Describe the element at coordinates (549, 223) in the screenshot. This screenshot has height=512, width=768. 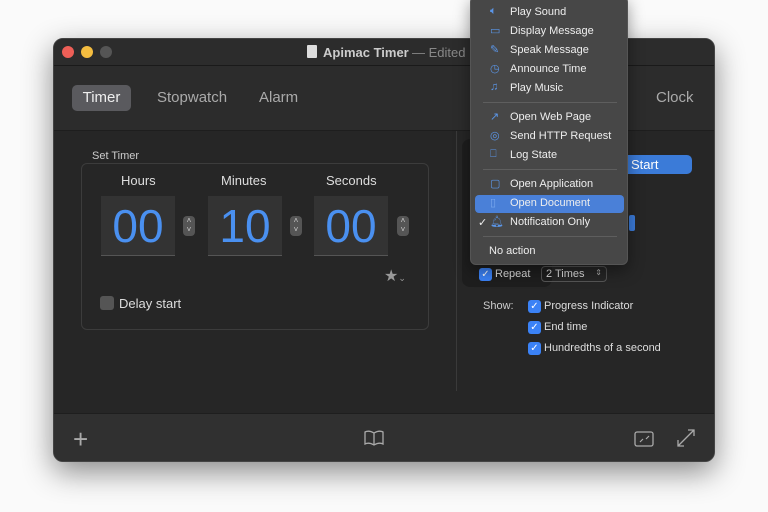
I see `menu-item-notification-only: ✓ 🔔︎ Notification Only` at that location.